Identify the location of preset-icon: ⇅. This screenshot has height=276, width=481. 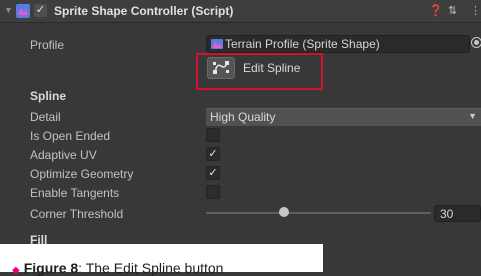
(452, 10).